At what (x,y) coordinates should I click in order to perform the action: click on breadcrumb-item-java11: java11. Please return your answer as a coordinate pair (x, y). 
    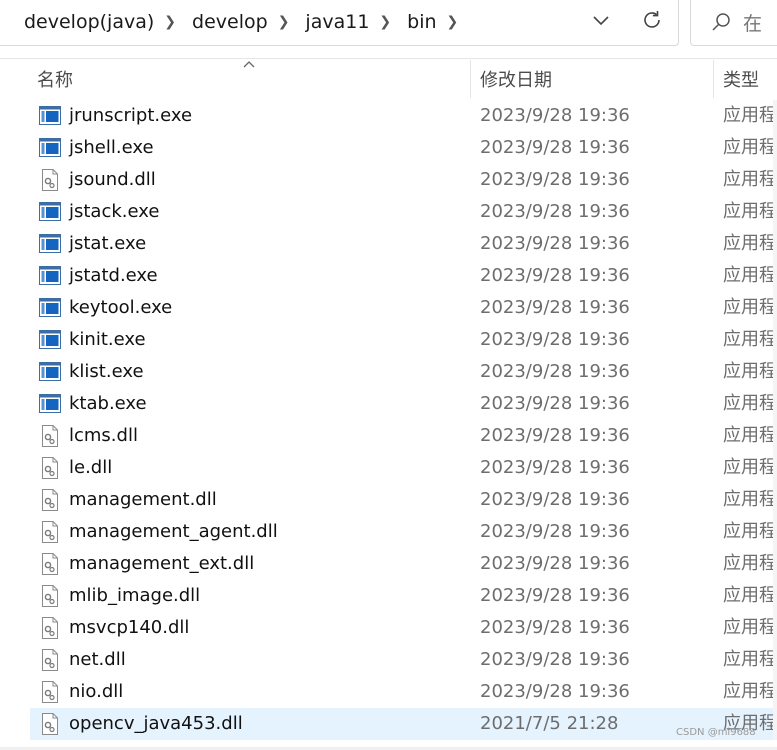
    Looking at the image, I should click on (337, 22).